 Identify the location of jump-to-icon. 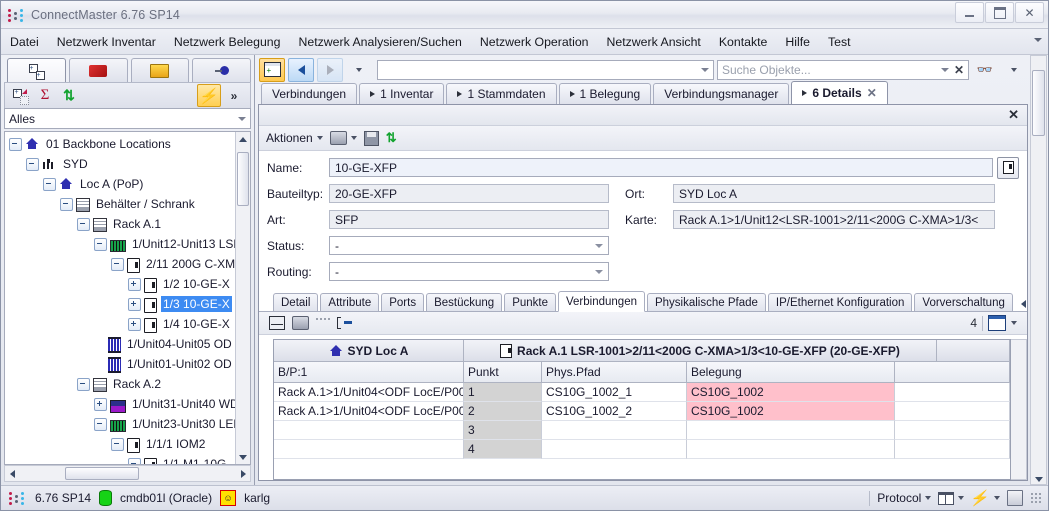
(344, 323).